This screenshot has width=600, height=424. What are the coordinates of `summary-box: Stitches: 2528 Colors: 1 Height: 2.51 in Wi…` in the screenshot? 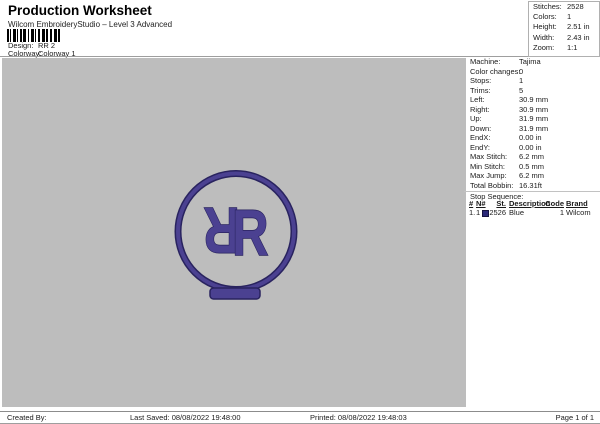 It's located at (564, 29).